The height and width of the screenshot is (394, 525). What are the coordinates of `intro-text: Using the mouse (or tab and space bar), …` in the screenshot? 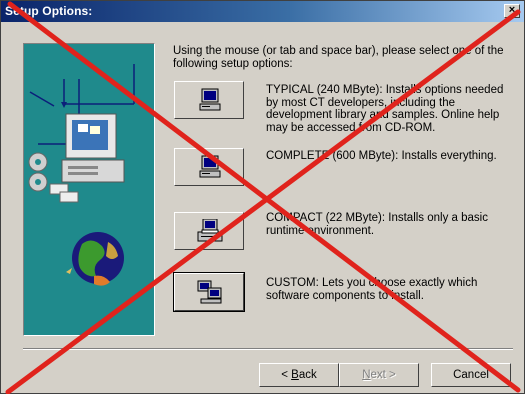 It's located at (338, 57).